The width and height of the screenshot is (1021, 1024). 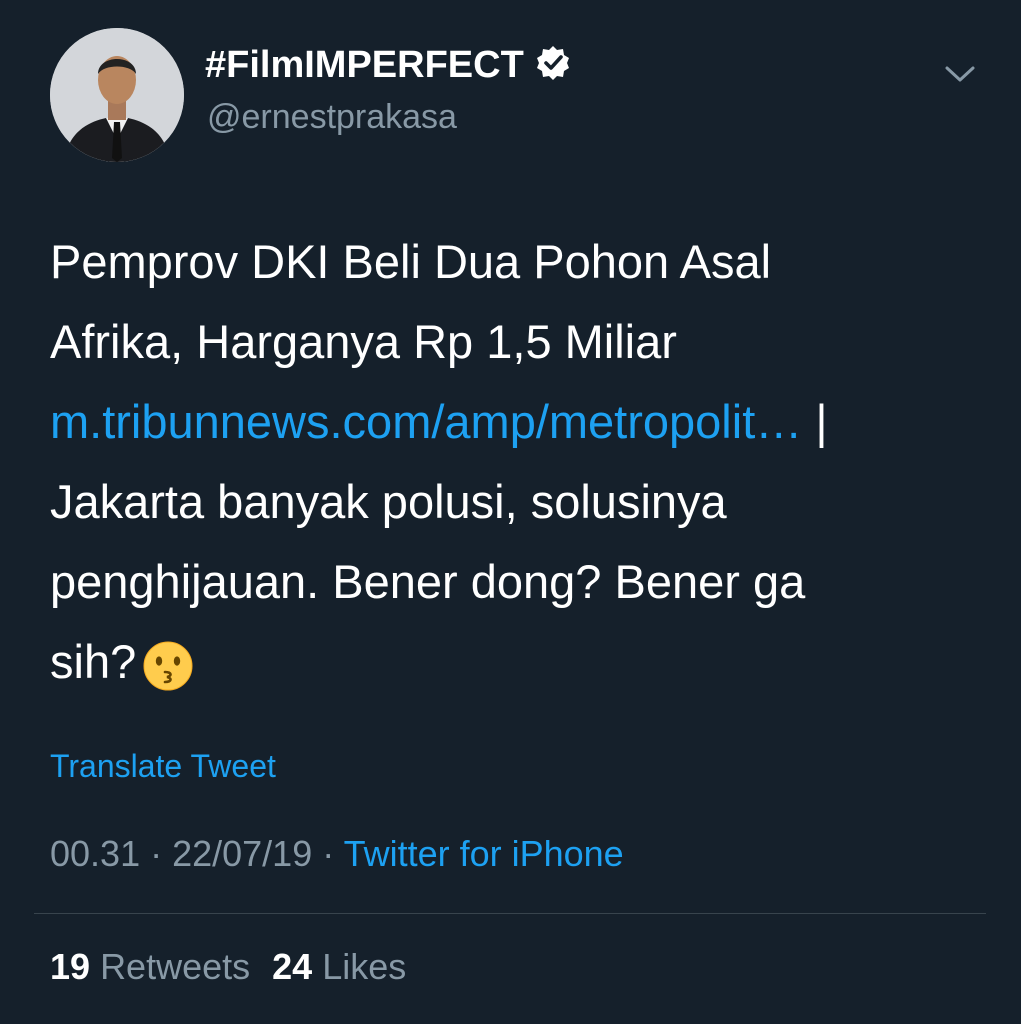 I want to click on display-name-text: #FilmIMPERFECT, so click(x=364, y=65).